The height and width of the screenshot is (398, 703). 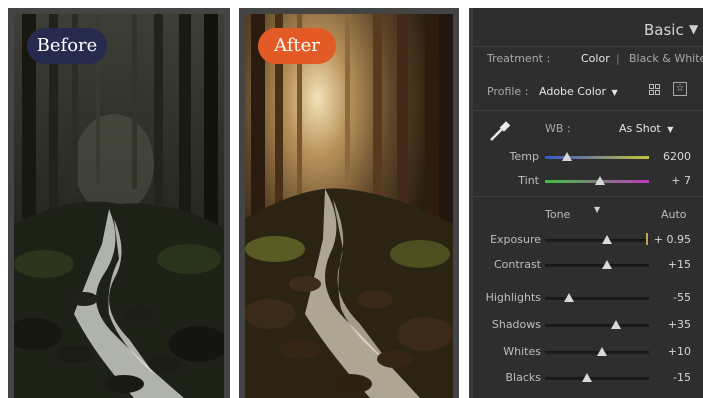 I want to click on tint-value: + 7, so click(x=671, y=180).